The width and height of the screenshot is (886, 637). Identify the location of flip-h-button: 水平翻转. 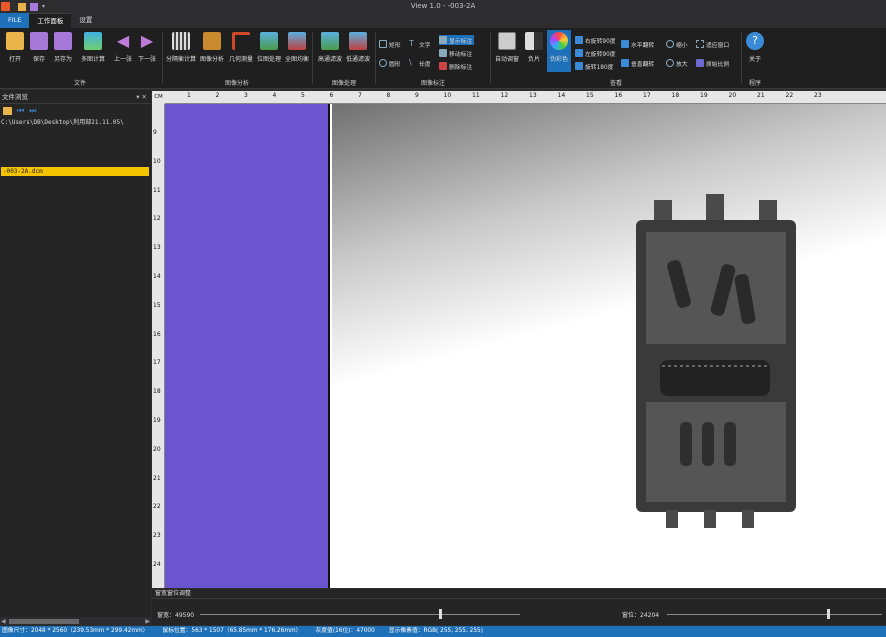
(637, 44).